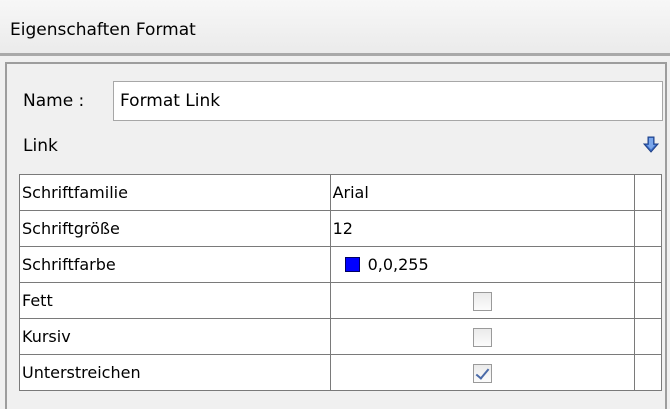 This screenshot has width=670, height=409. I want to click on table-row: Schriftgröße 12, so click(340, 228).